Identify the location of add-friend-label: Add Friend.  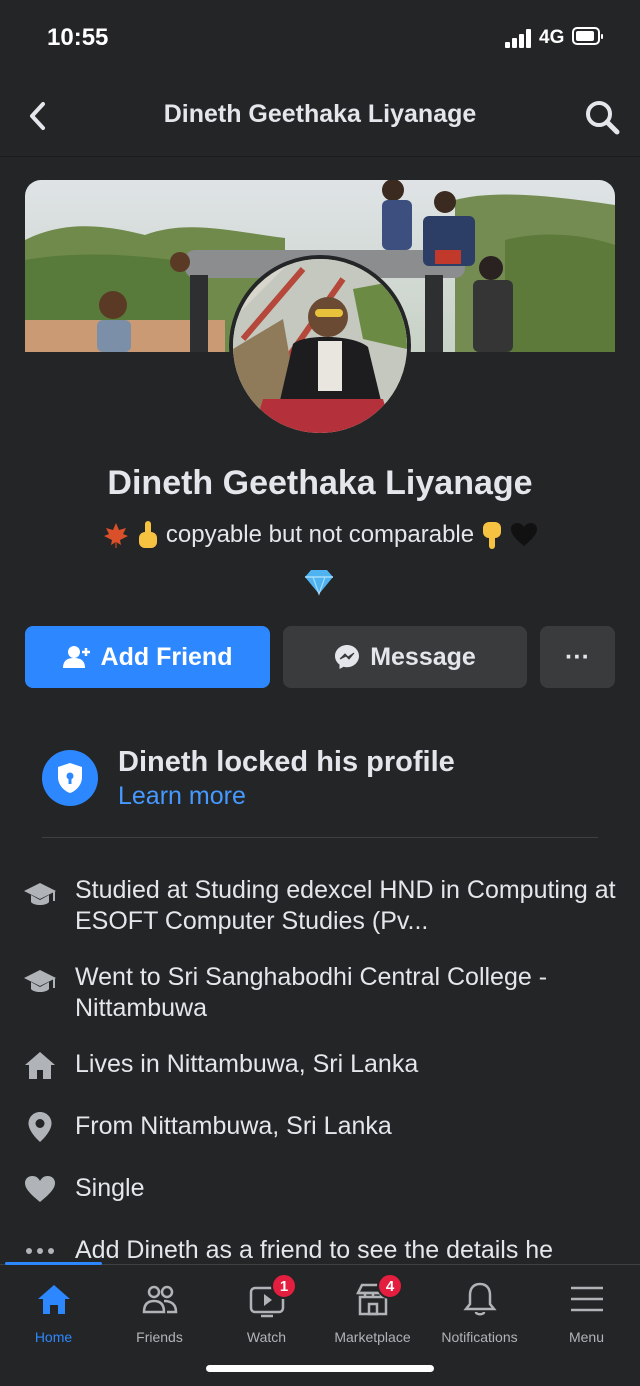
(166, 656).